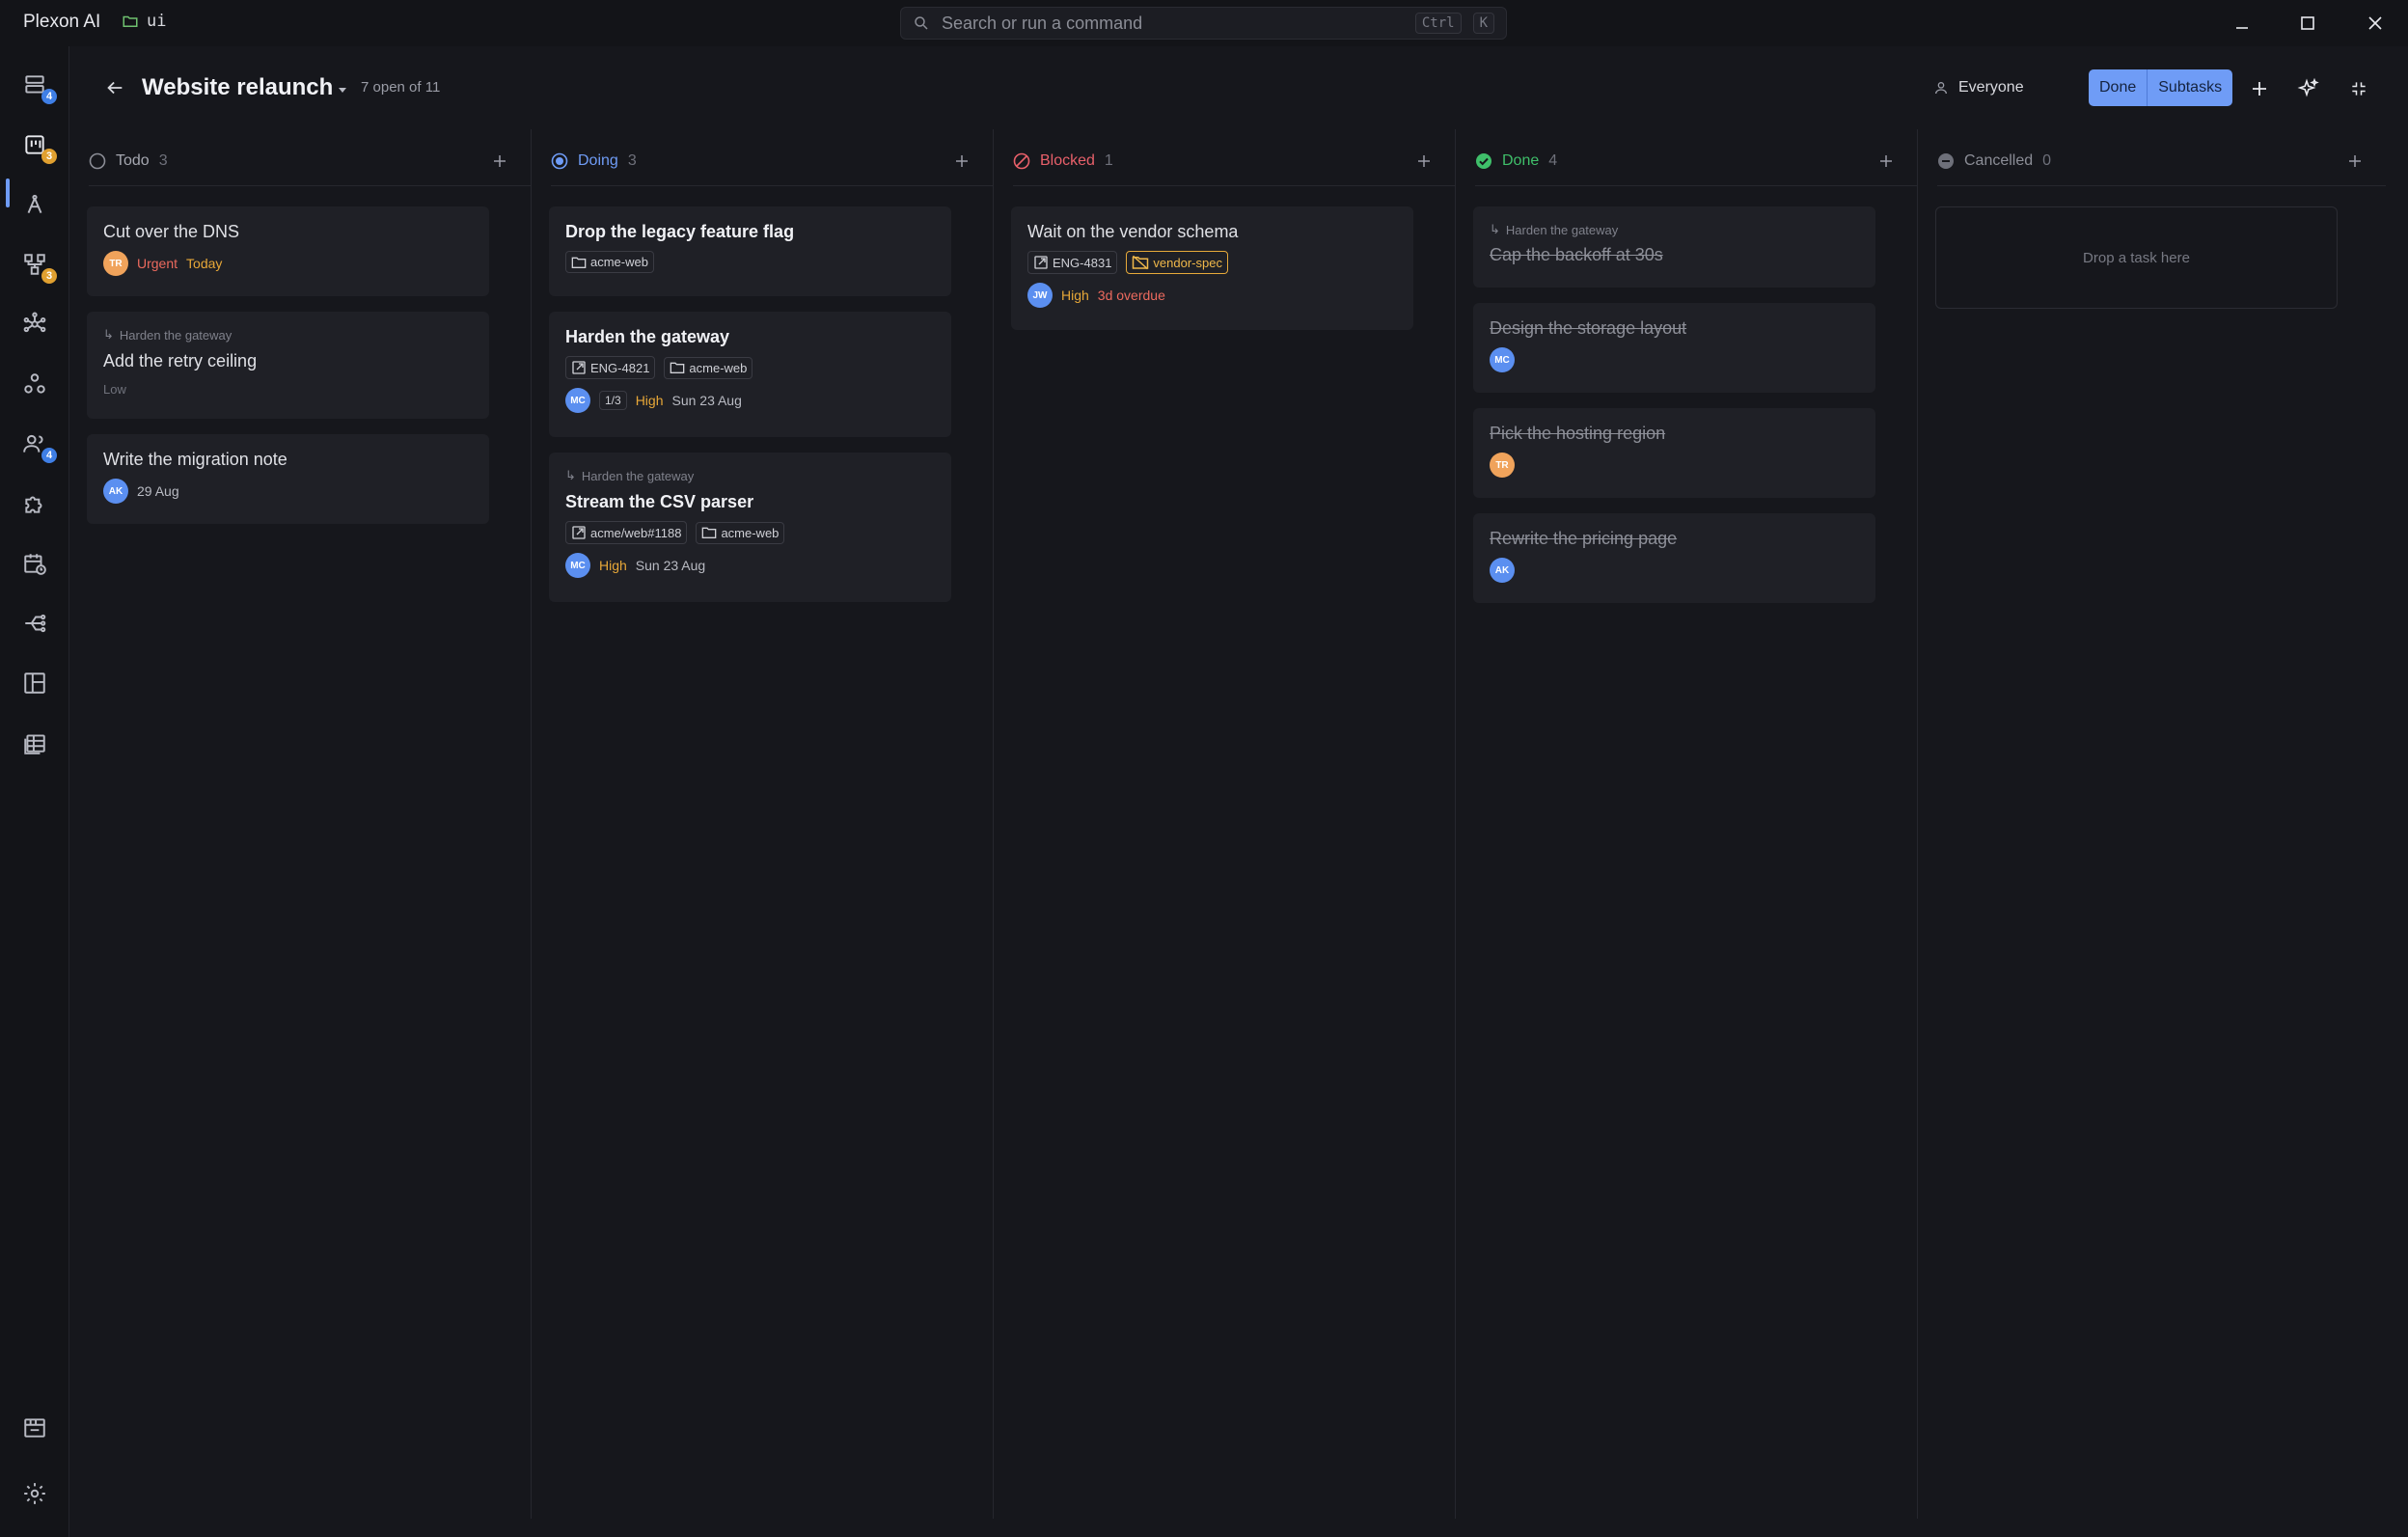 The height and width of the screenshot is (1537, 2408). What do you see at coordinates (647, 336) in the screenshot?
I see `task-title: Harden the gateway` at bounding box center [647, 336].